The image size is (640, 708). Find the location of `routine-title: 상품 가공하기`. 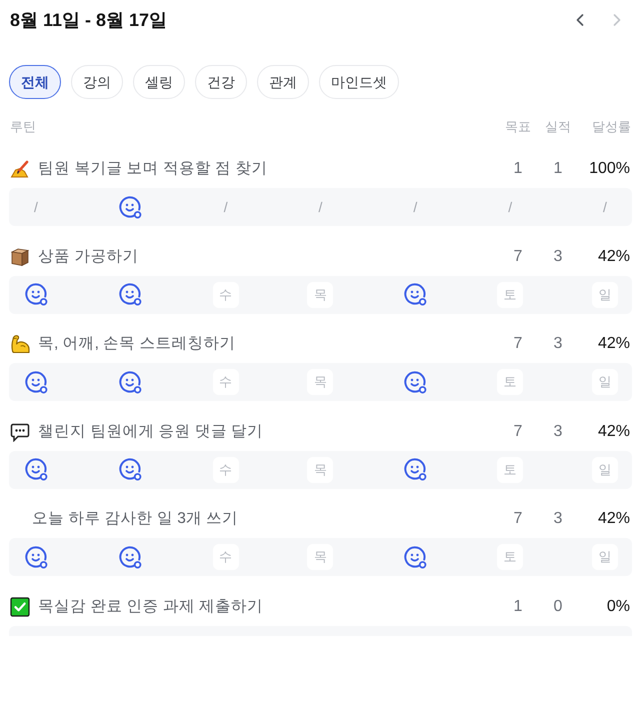

routine-title: 상품 가공하기 is located at coordinates (88, 256).